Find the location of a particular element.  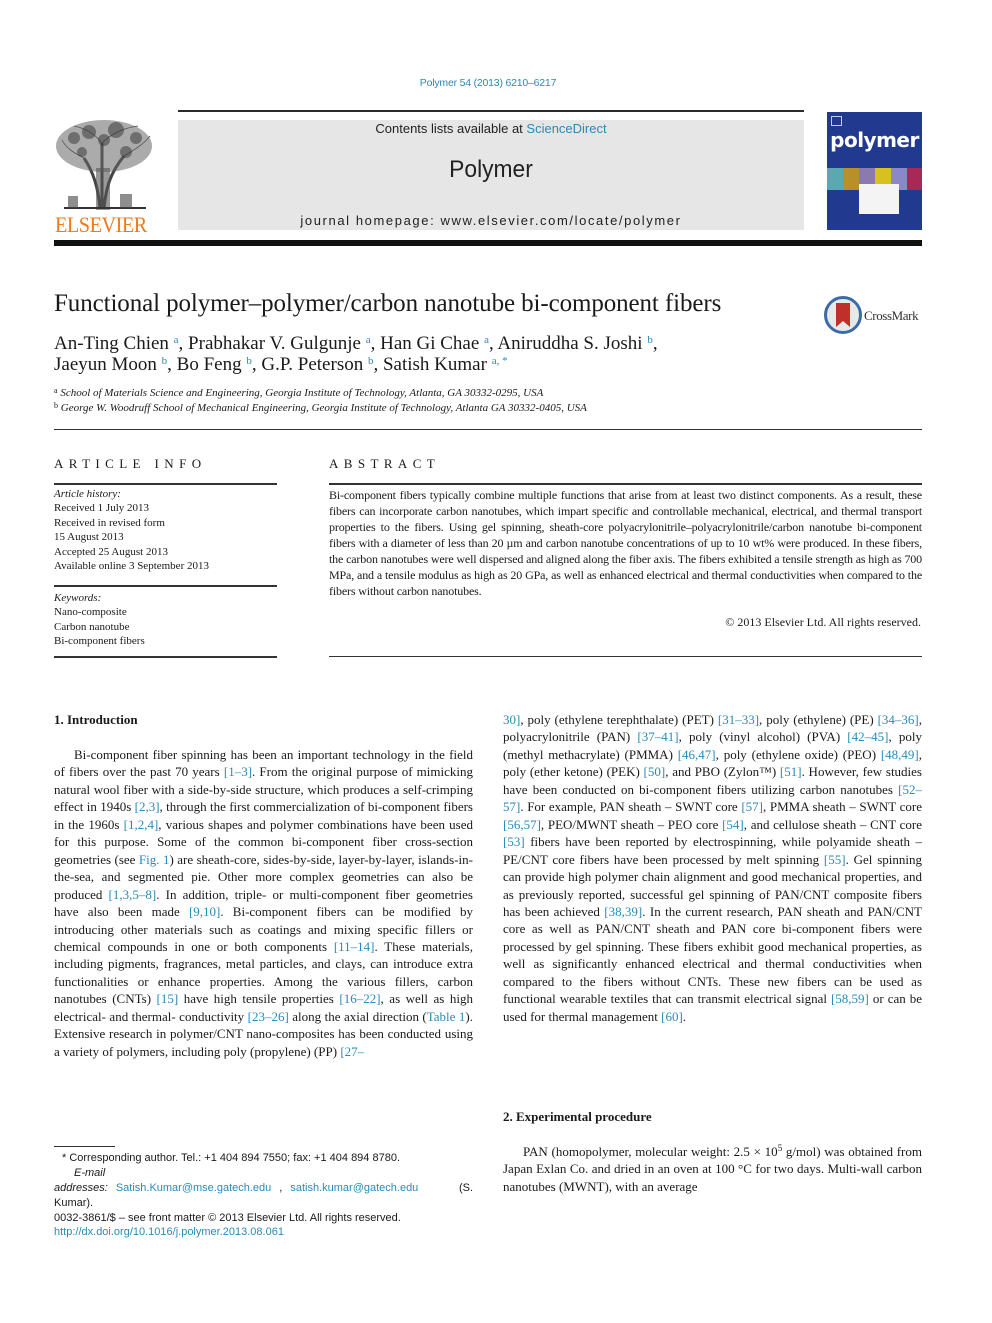

email-link: satish.kumar@gatech.edu is located at coordinates (354, 1188).